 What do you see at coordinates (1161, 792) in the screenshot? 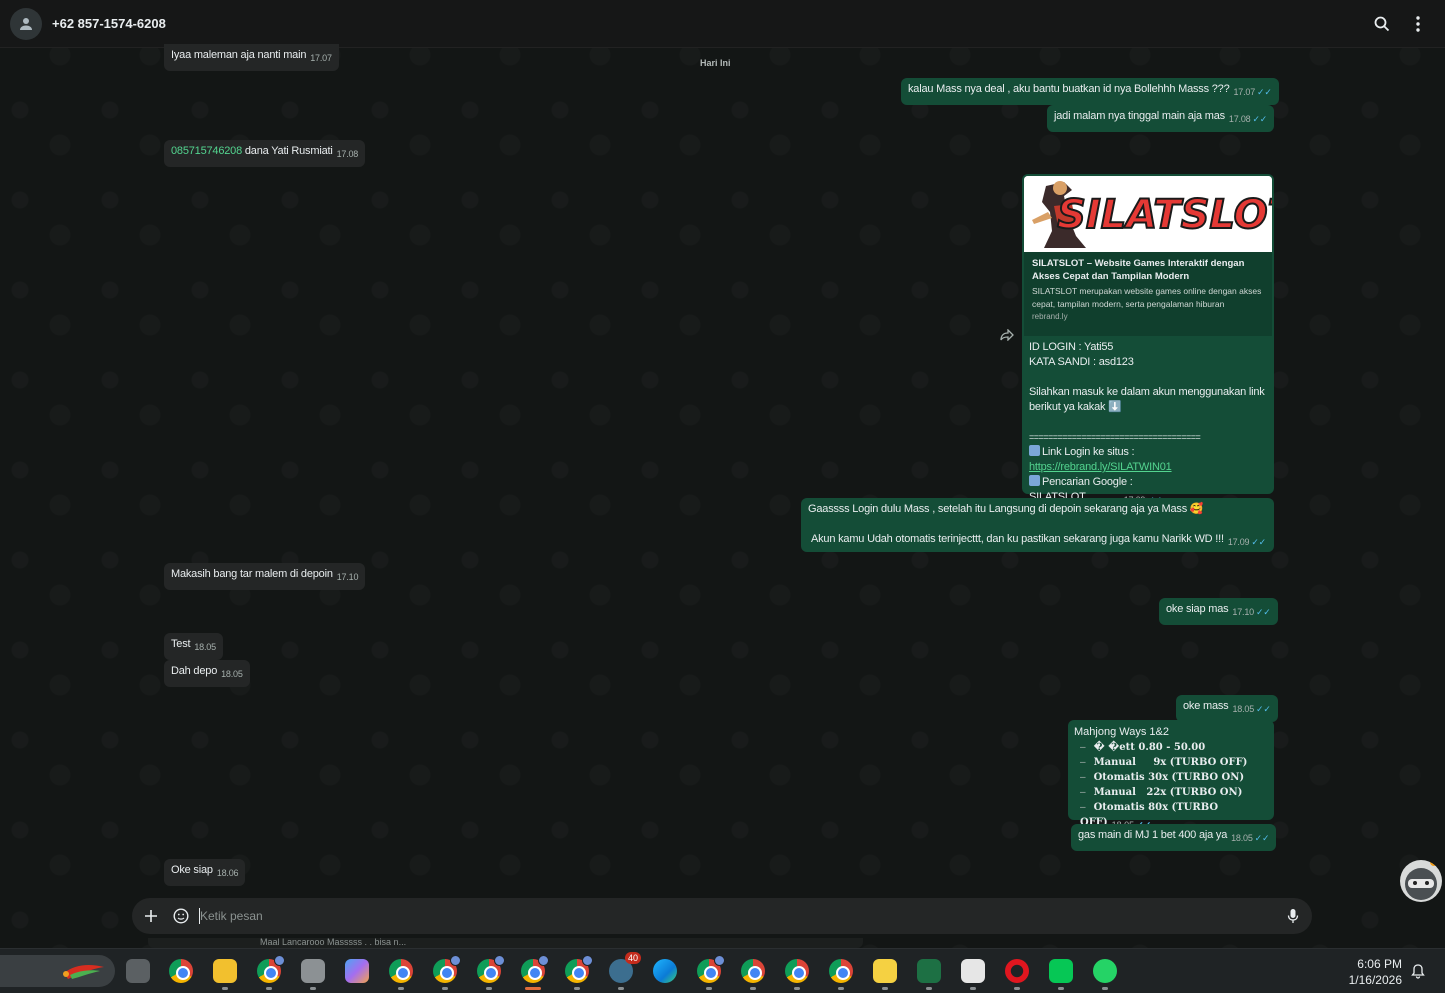
I see `mahjong-row: – Manual 22x (TURBO ON)` at bounding box center [1161, 792].